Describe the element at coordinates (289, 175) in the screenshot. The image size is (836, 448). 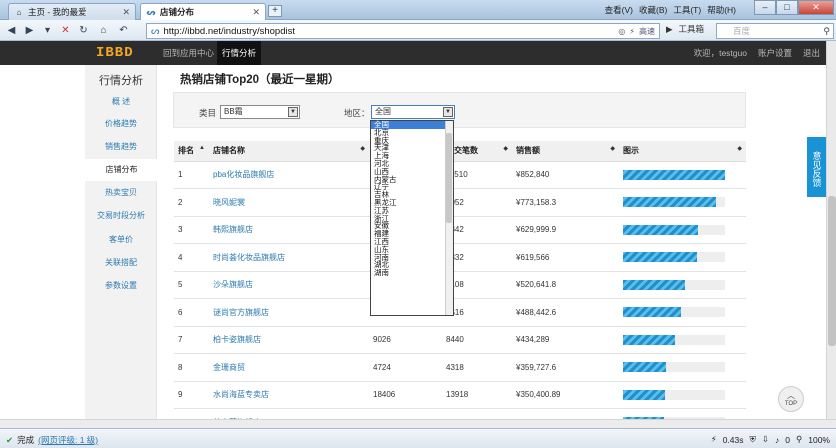
I see `shop-name-link: pba化妆品旗舰店` at that location.